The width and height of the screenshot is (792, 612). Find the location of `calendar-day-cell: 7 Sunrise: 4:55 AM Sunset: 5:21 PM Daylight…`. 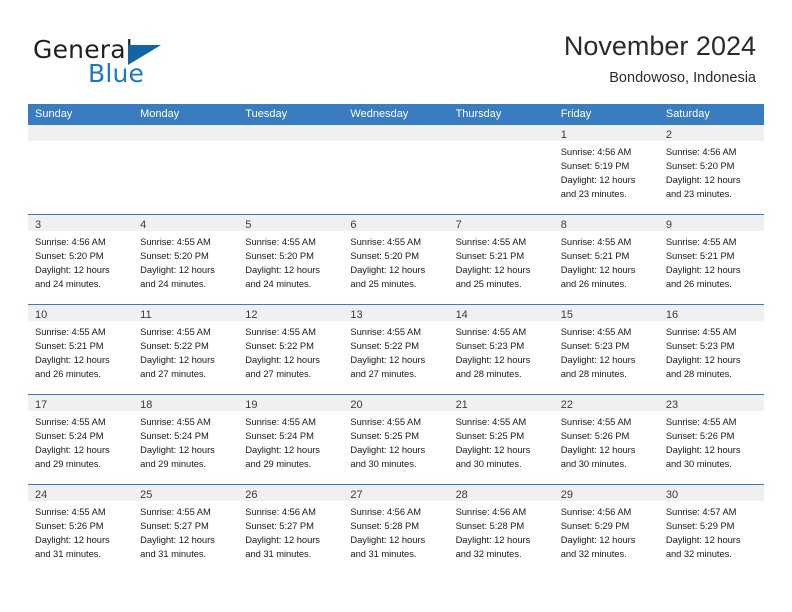

calendar-day-cell: 7 Sunrise: 4:55 AM Sunset: 5:21 PM Daylight… is located at coordinates (501, 259).